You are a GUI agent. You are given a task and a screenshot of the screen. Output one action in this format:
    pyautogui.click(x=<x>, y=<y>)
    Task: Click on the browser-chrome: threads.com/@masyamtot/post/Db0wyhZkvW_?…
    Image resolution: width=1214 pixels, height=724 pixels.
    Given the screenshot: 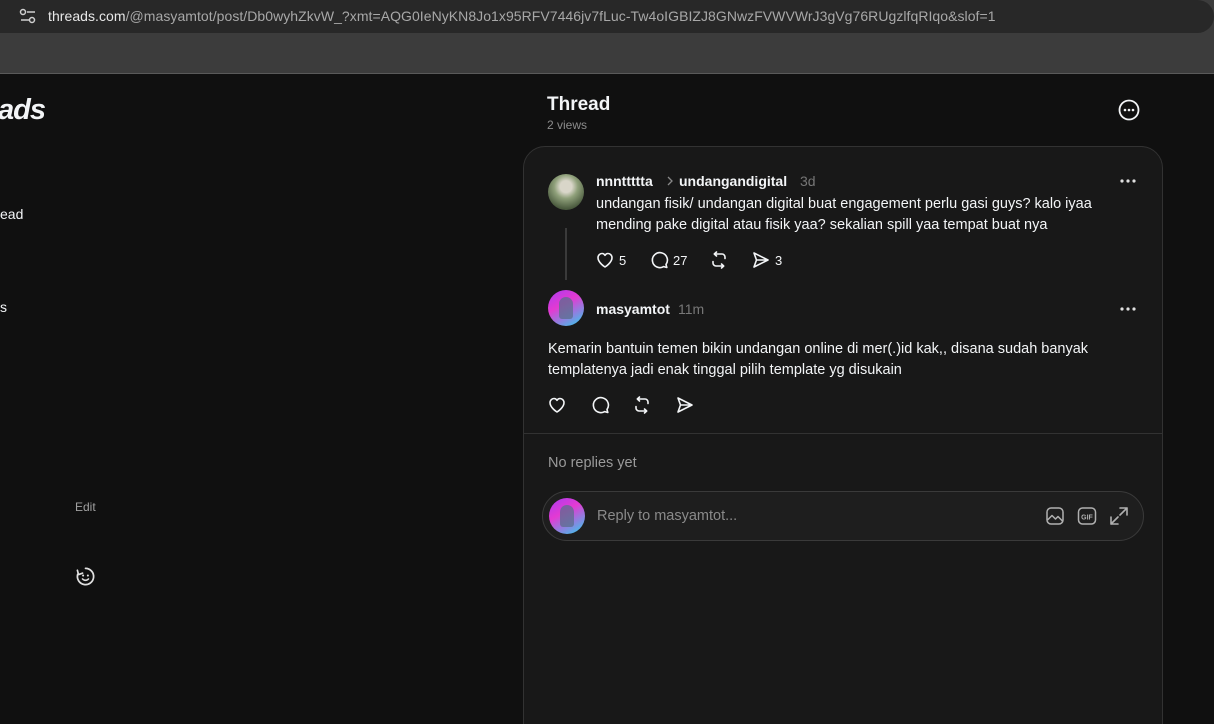 What is the action you would take?
    pyautogui.click(x=607, y=37)
    